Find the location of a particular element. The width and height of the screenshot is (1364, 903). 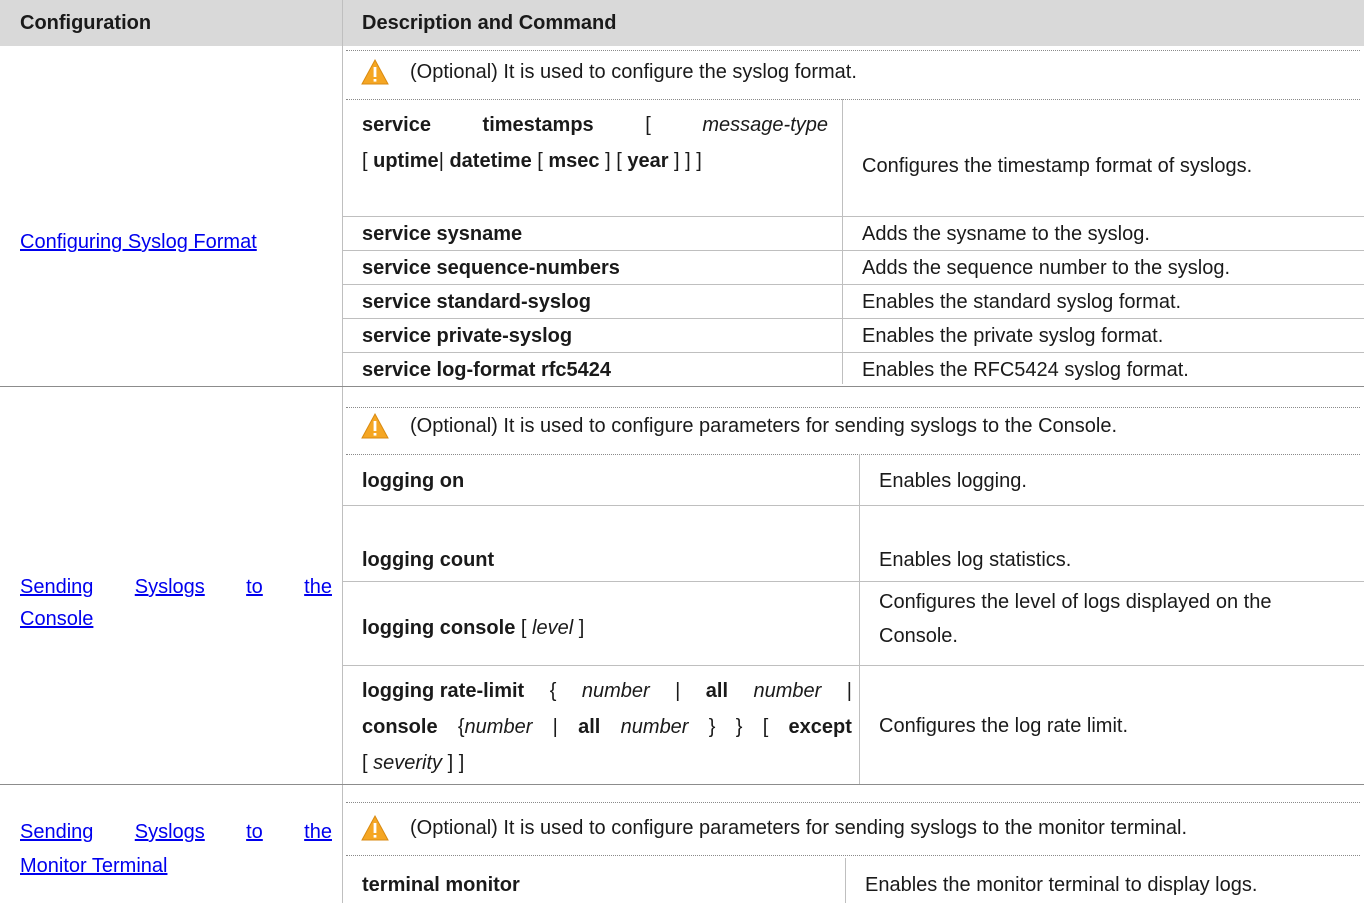

command-cell: logging on is located at coordinates (413, 481).